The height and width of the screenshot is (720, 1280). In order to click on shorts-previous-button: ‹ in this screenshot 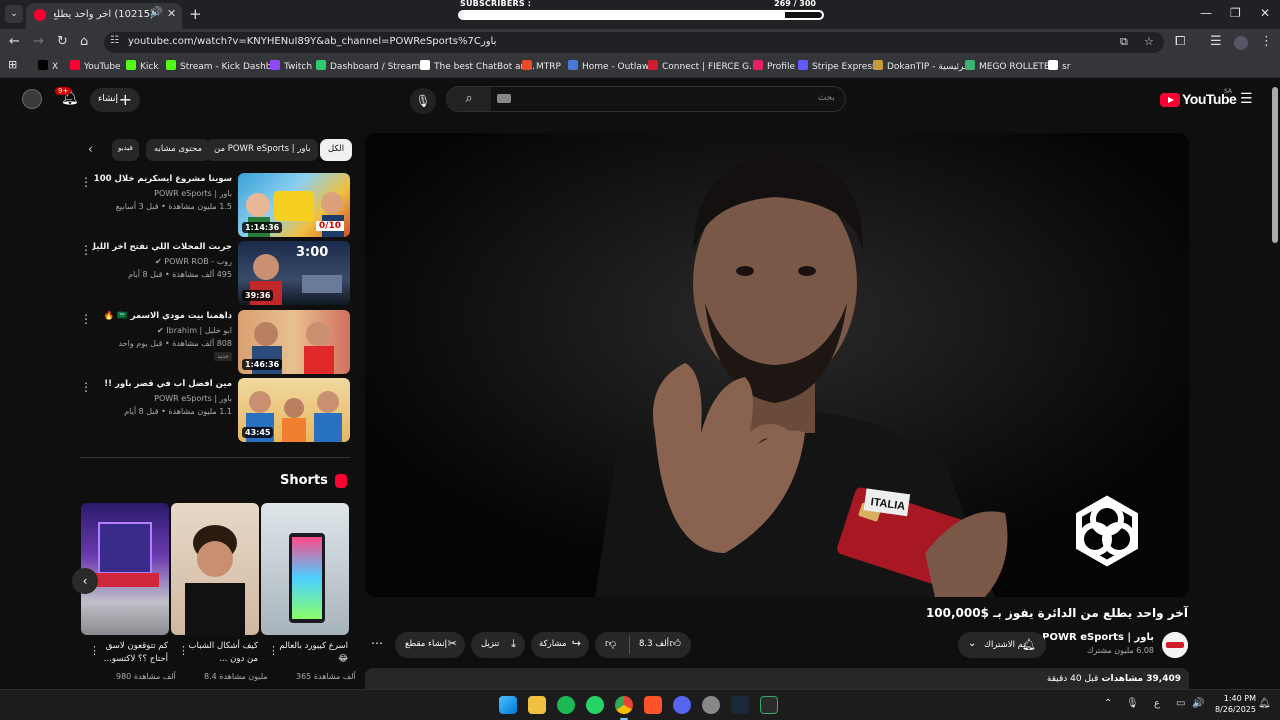, I will do `click(85, 581)`.